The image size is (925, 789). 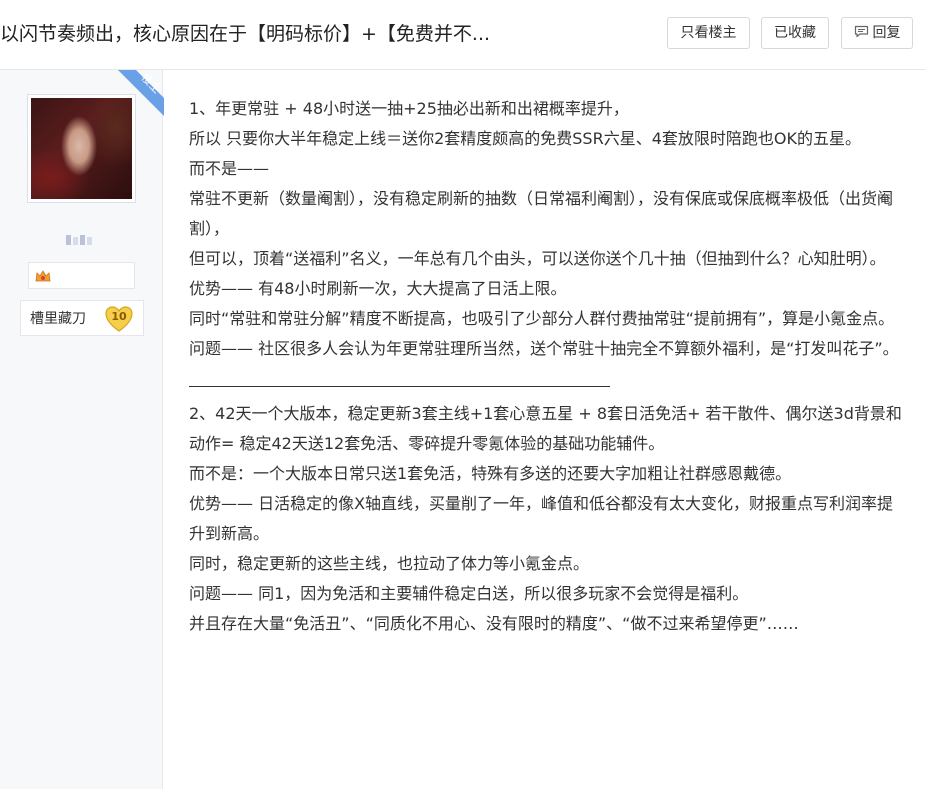 I want to click on favorited-button: 已收藏, so click(x=795, y=33).